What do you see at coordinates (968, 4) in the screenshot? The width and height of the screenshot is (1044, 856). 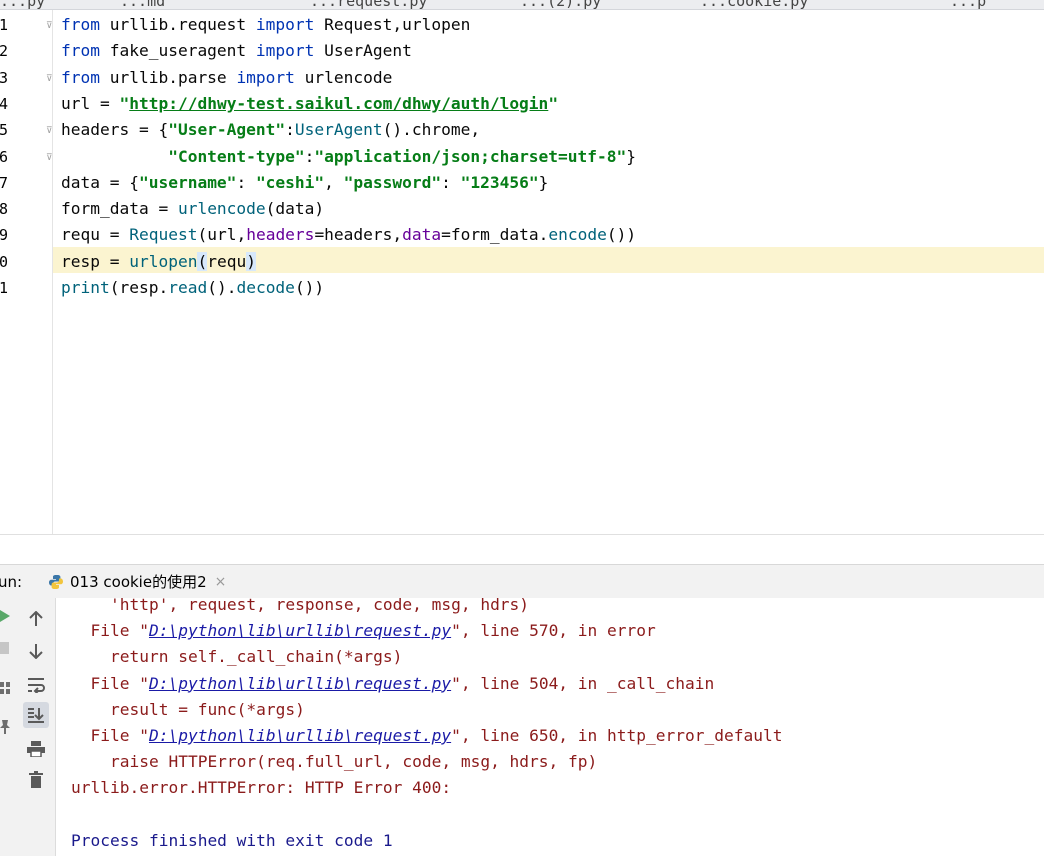 I see `editor-tab: ...p` at bounding box center [968, 4].